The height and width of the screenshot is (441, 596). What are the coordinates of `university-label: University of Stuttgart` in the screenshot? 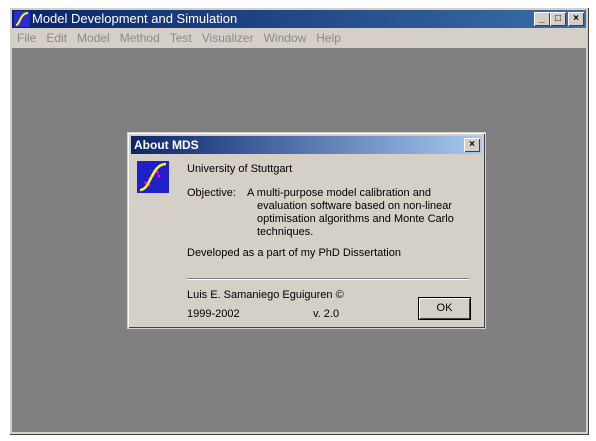 It's located at (240, 169).